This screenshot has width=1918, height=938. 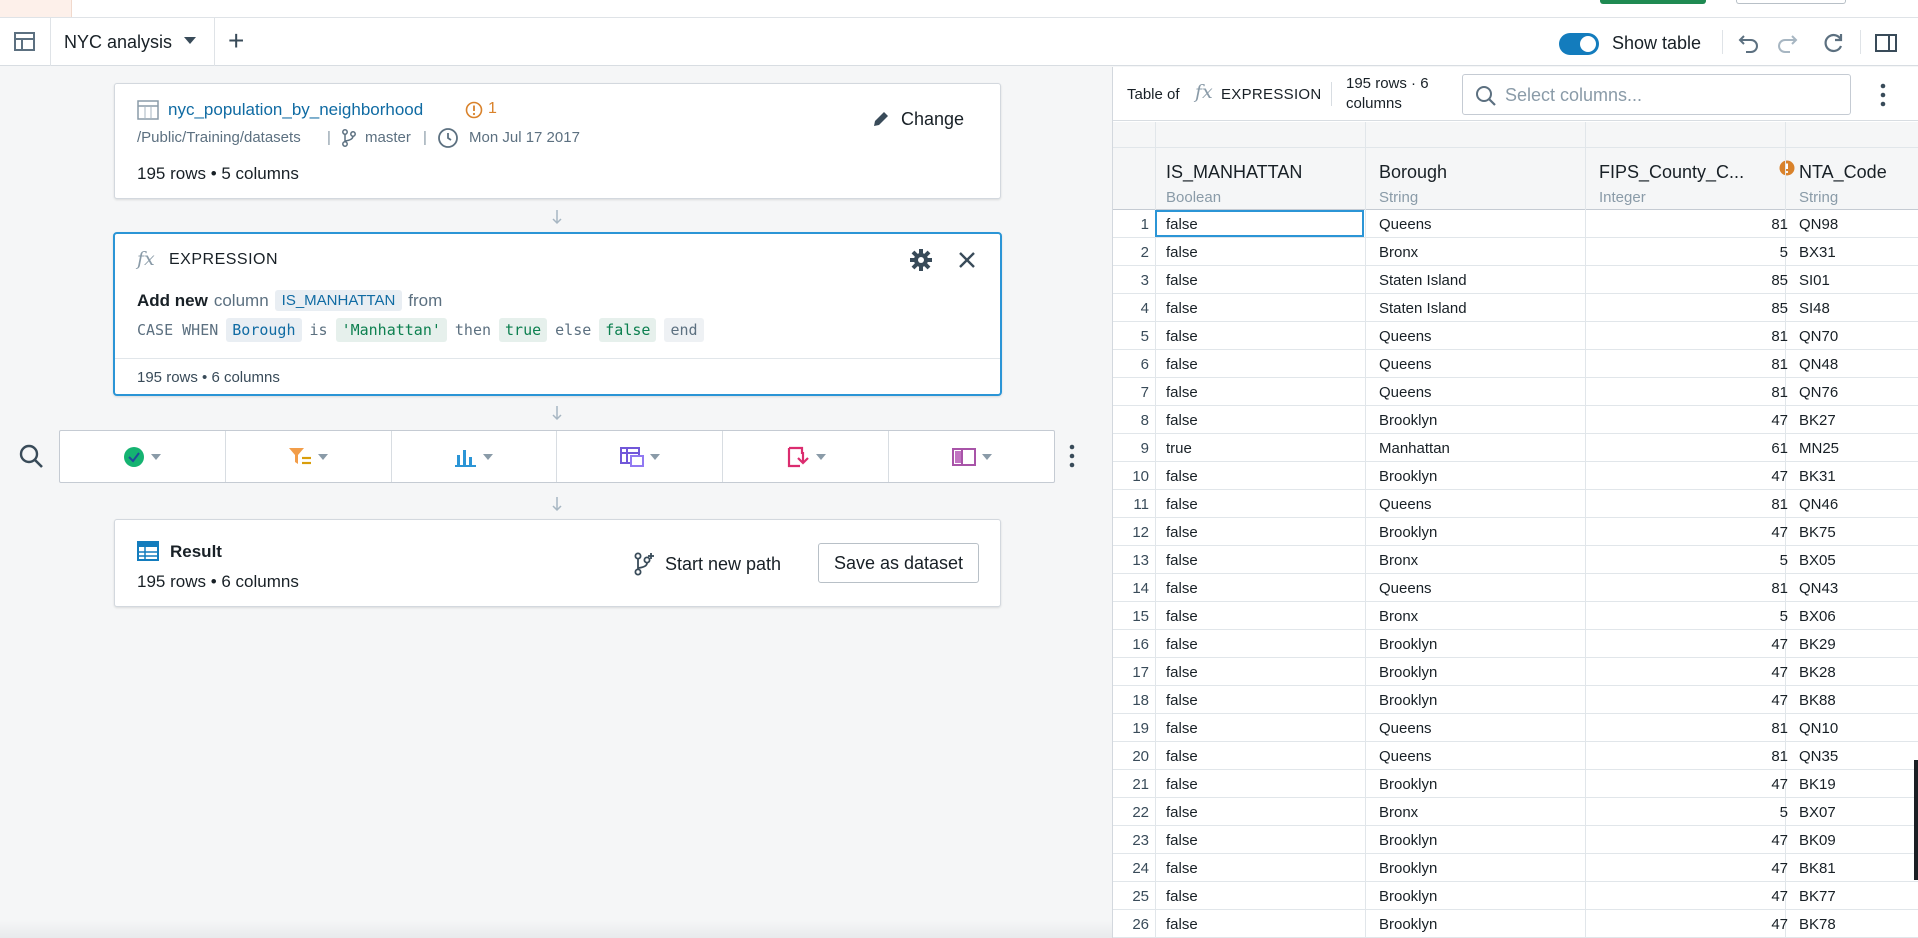 What do you see at coordinates (1515, 672) in the screenshot?
I see `table-row: 17 false Brooklyn 47 BK28` at bounding box center [1515, 672].